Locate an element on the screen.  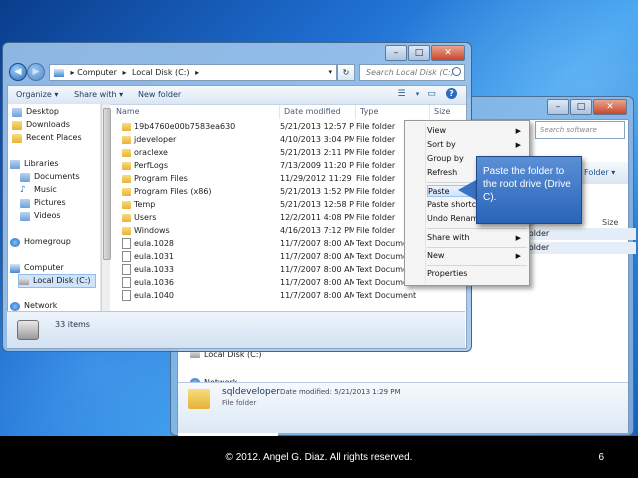
file-type: Text Document is located at coordinates (386, 295).